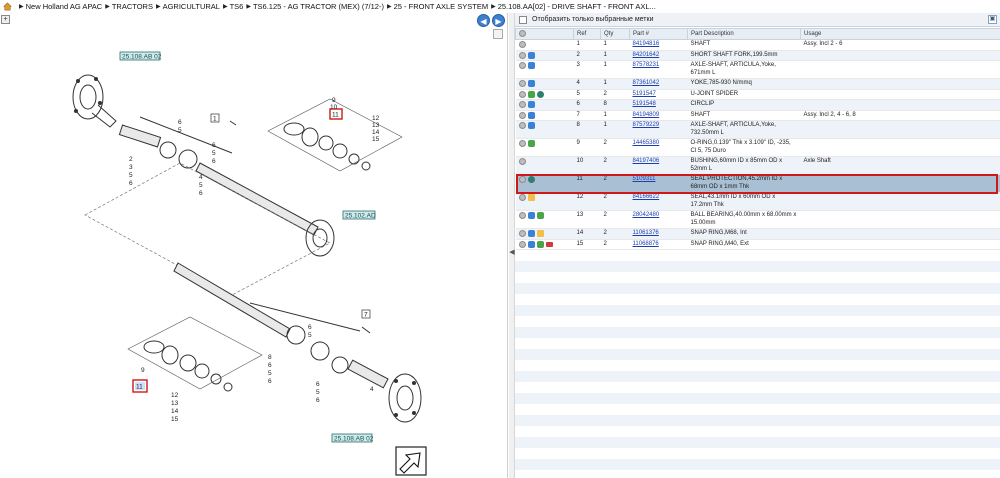 The width and height of the screenshot is (1000, 478). Describe the element at coordinates (646, 115) in the screenshot. I see `part-number-link: 84194809` at that location.